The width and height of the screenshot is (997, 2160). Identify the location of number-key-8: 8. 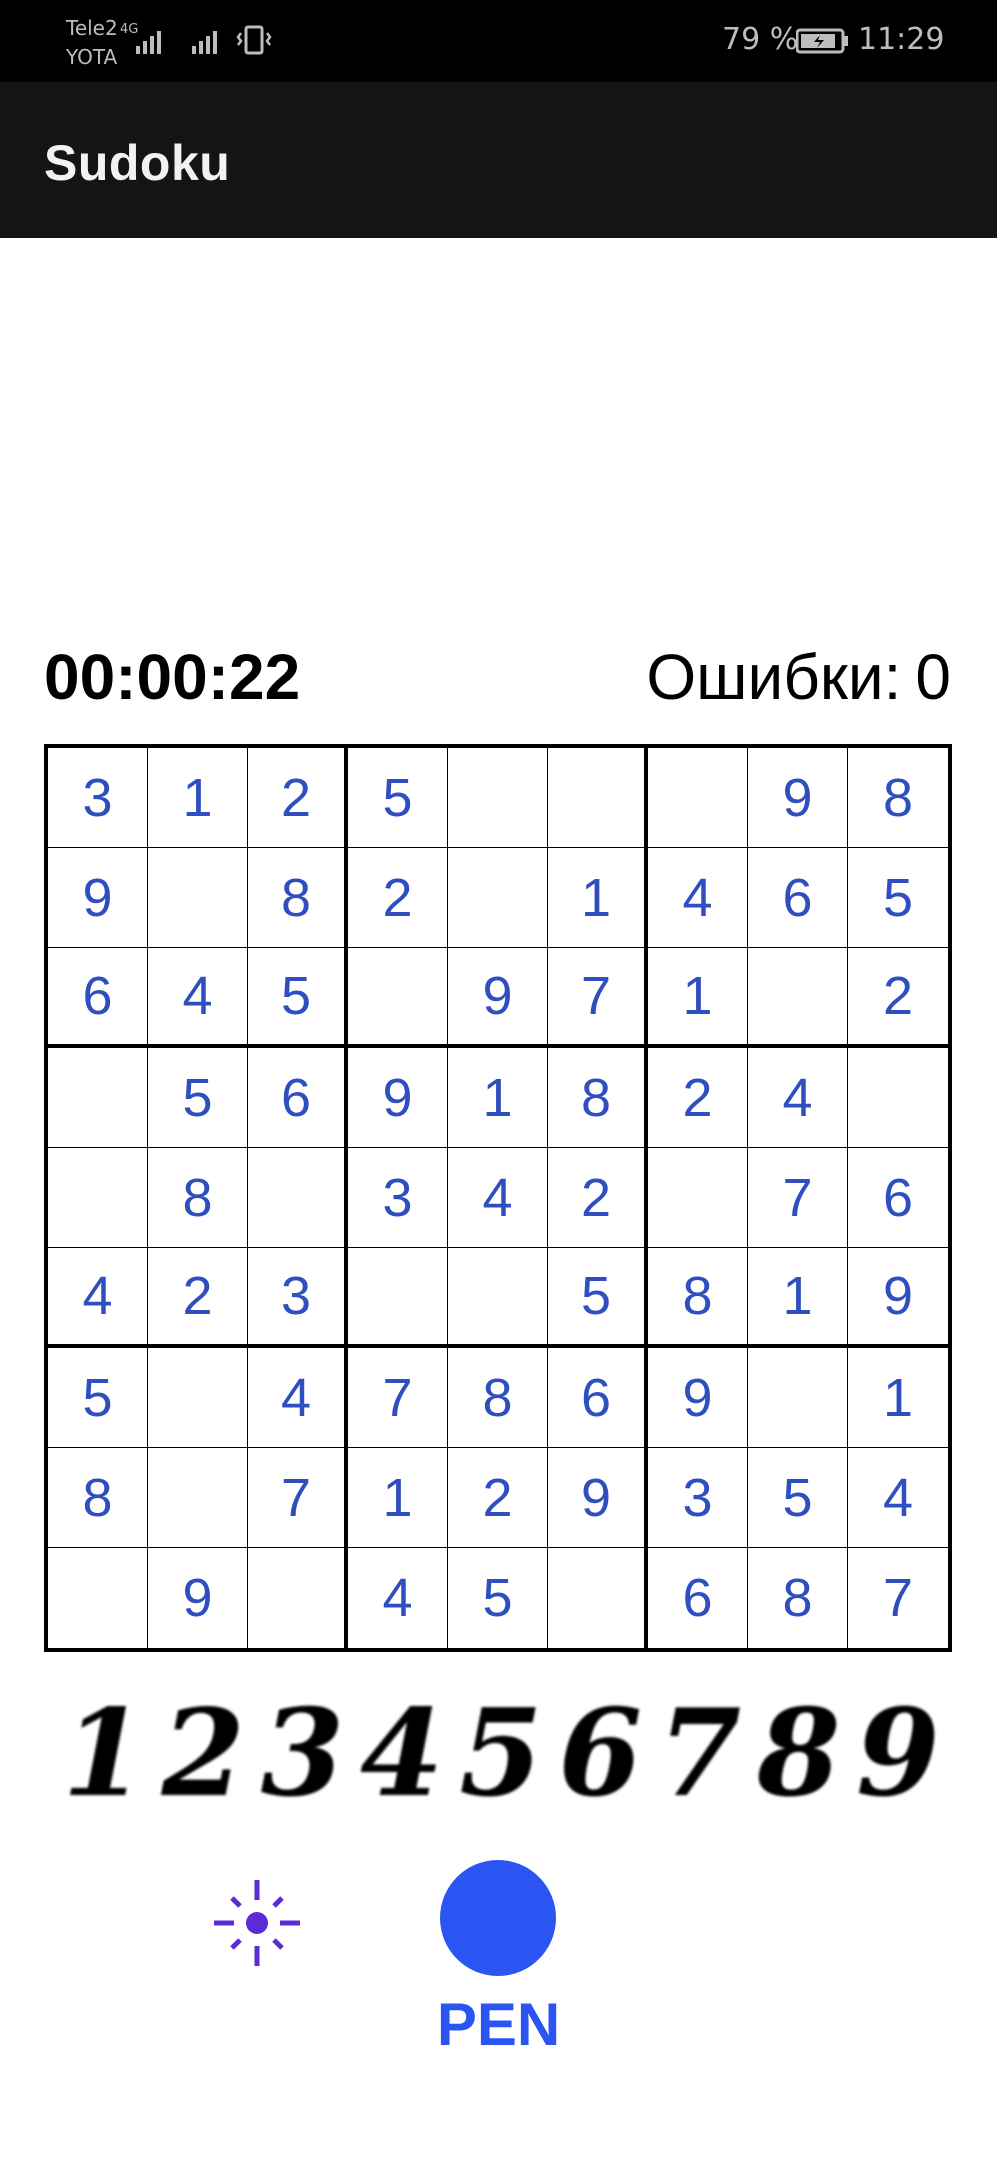
(799, 1753).